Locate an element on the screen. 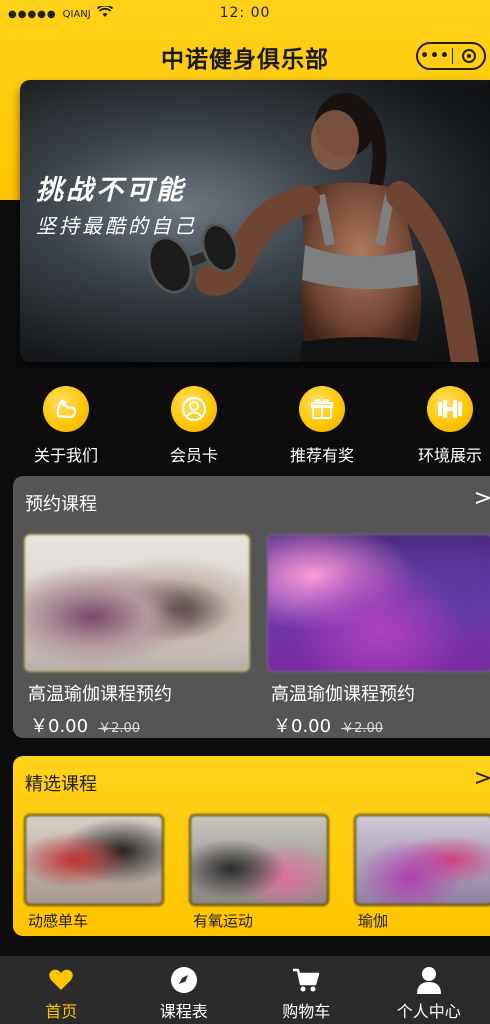 The height and width of the screenshot is (1024, 490). banner-headline: 挑战不可能 is located at coordinates (111, 190).